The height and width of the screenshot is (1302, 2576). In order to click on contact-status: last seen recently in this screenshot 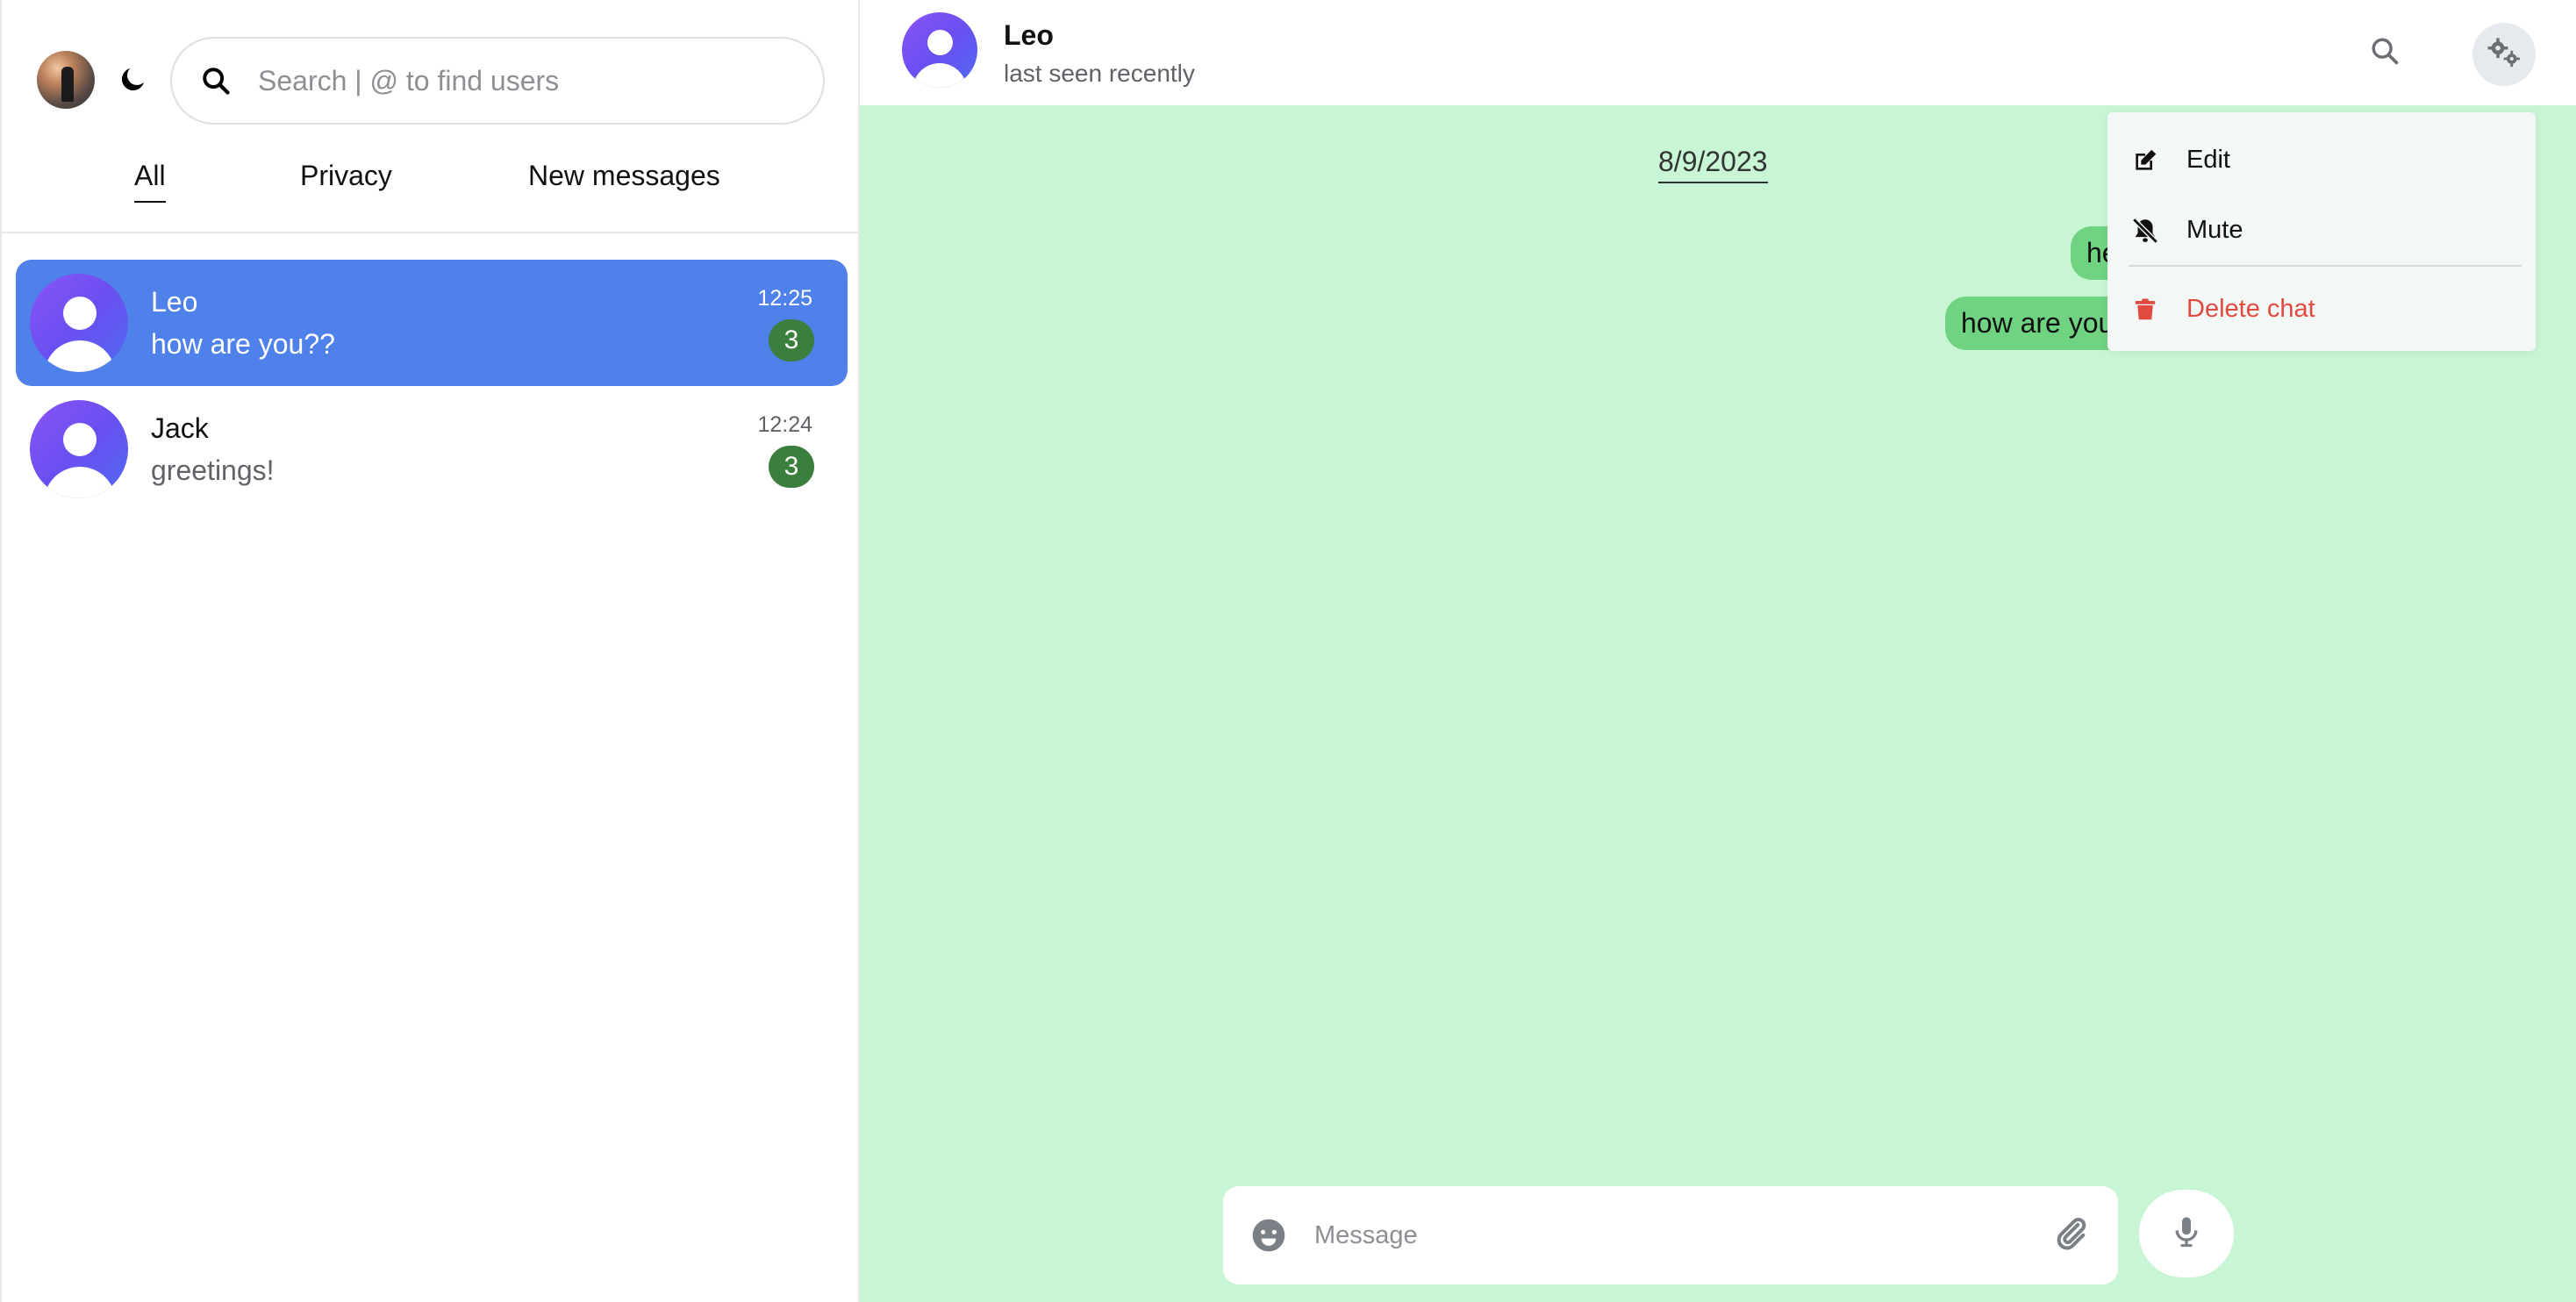, I will do `click(1099, 74)`.